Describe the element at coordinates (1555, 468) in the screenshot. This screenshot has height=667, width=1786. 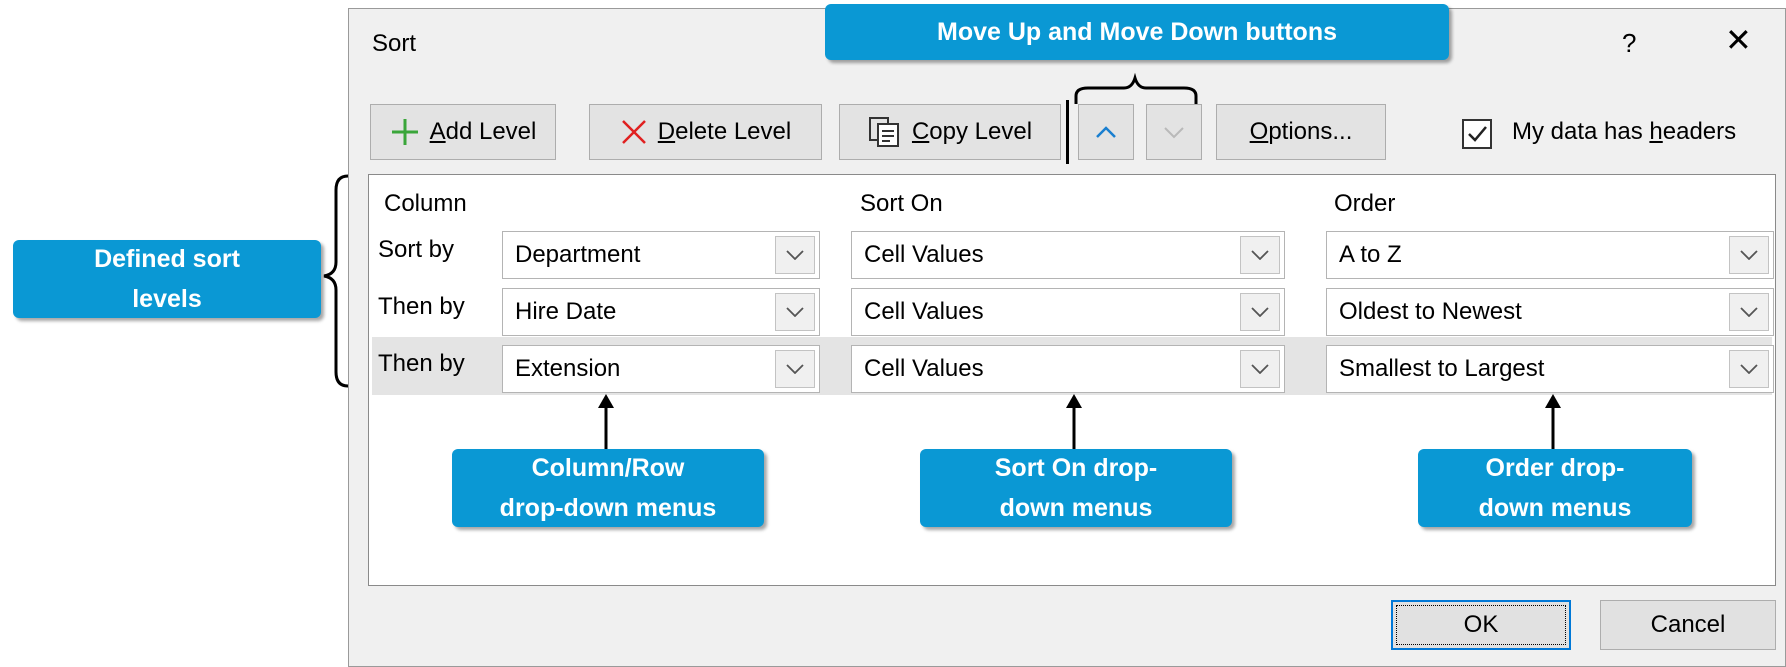
I see `callout-text: Order drop-` at that location.